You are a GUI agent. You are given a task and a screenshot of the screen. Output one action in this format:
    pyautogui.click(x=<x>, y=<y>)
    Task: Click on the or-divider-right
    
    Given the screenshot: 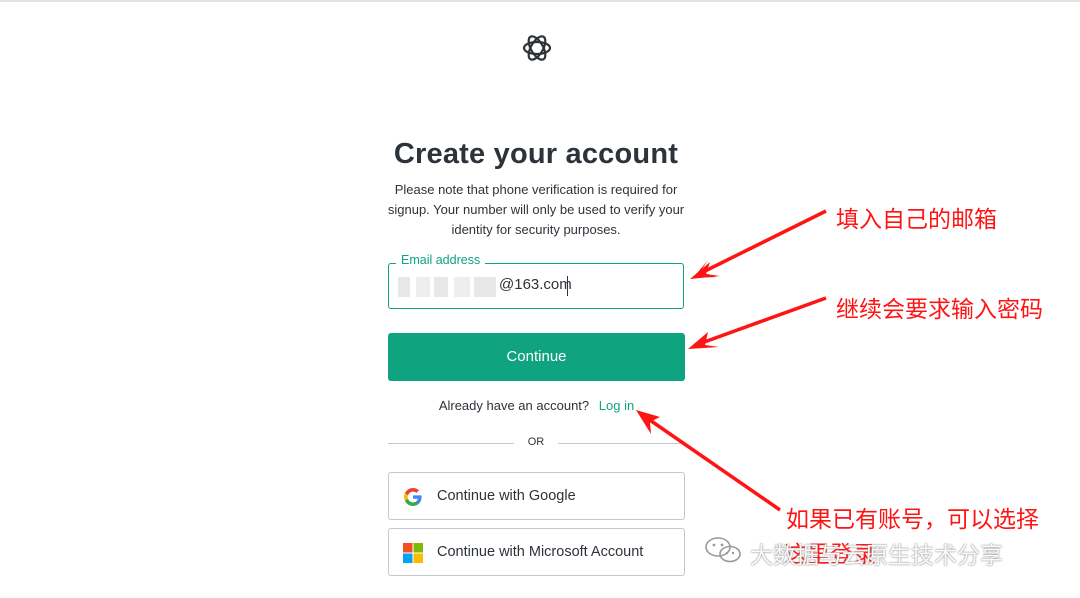 What is the action you would take?
    pyautogui.click(x=621, y=443)
    